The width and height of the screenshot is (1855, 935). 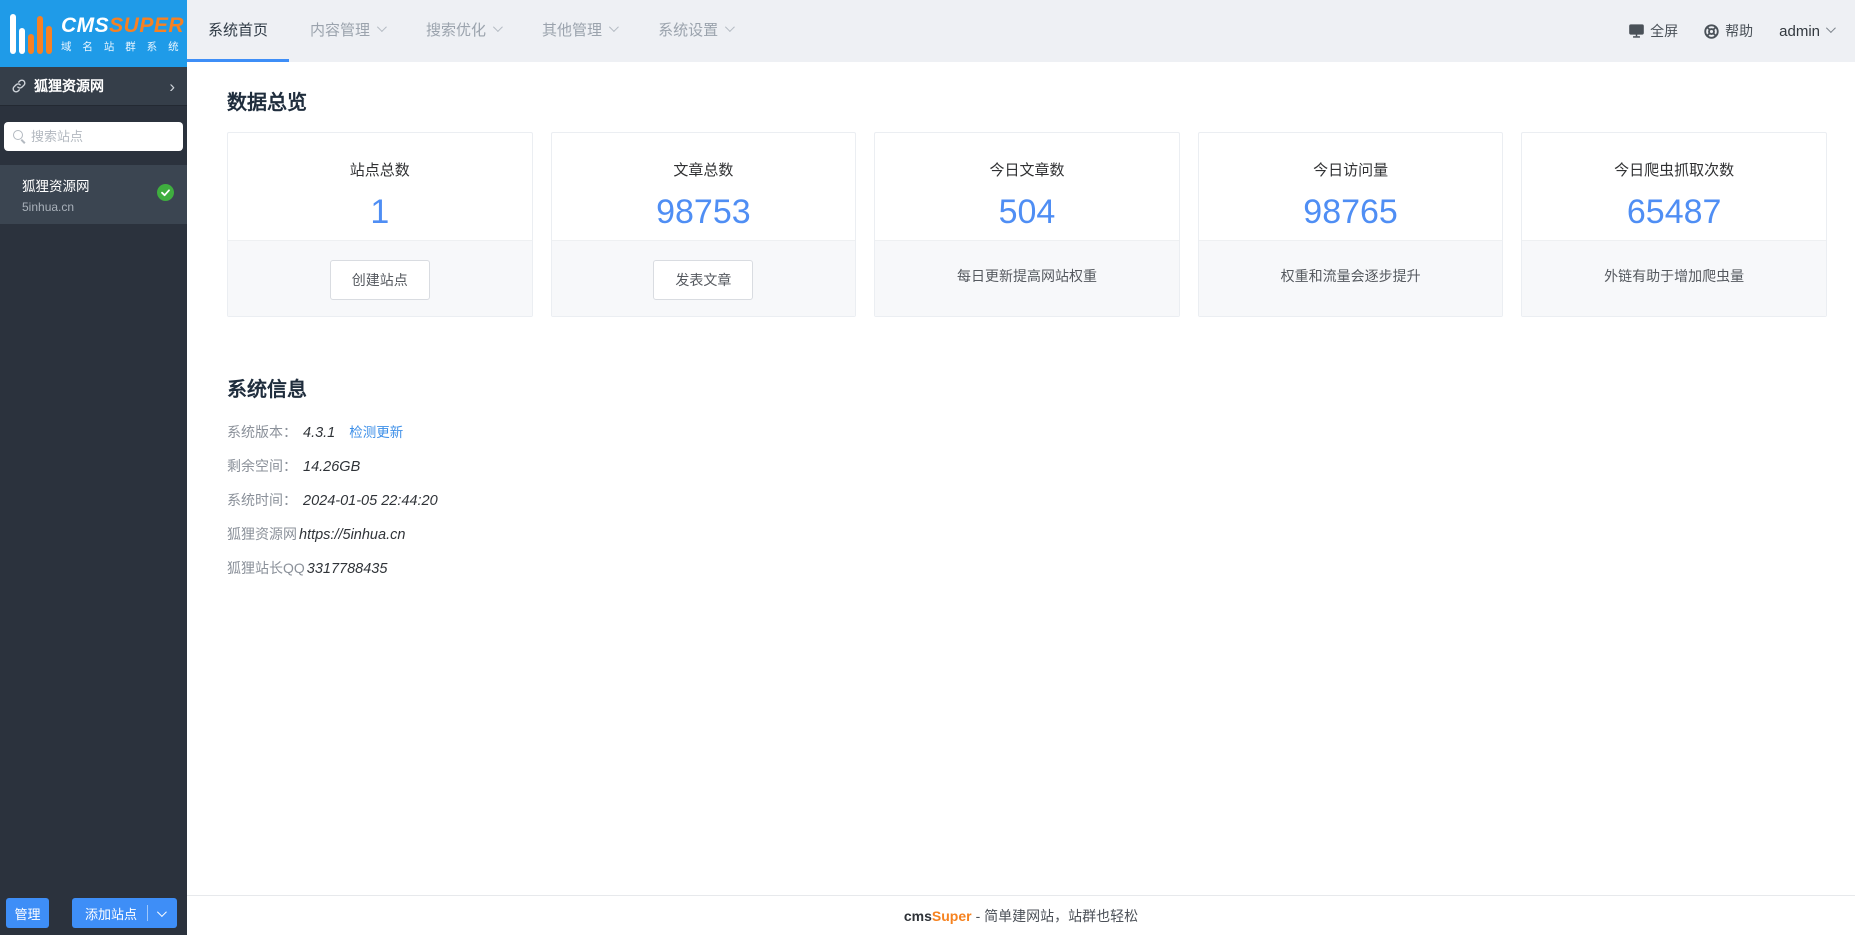 I want to click on footer-brand-cms: cms, so click(x=917, y=915).